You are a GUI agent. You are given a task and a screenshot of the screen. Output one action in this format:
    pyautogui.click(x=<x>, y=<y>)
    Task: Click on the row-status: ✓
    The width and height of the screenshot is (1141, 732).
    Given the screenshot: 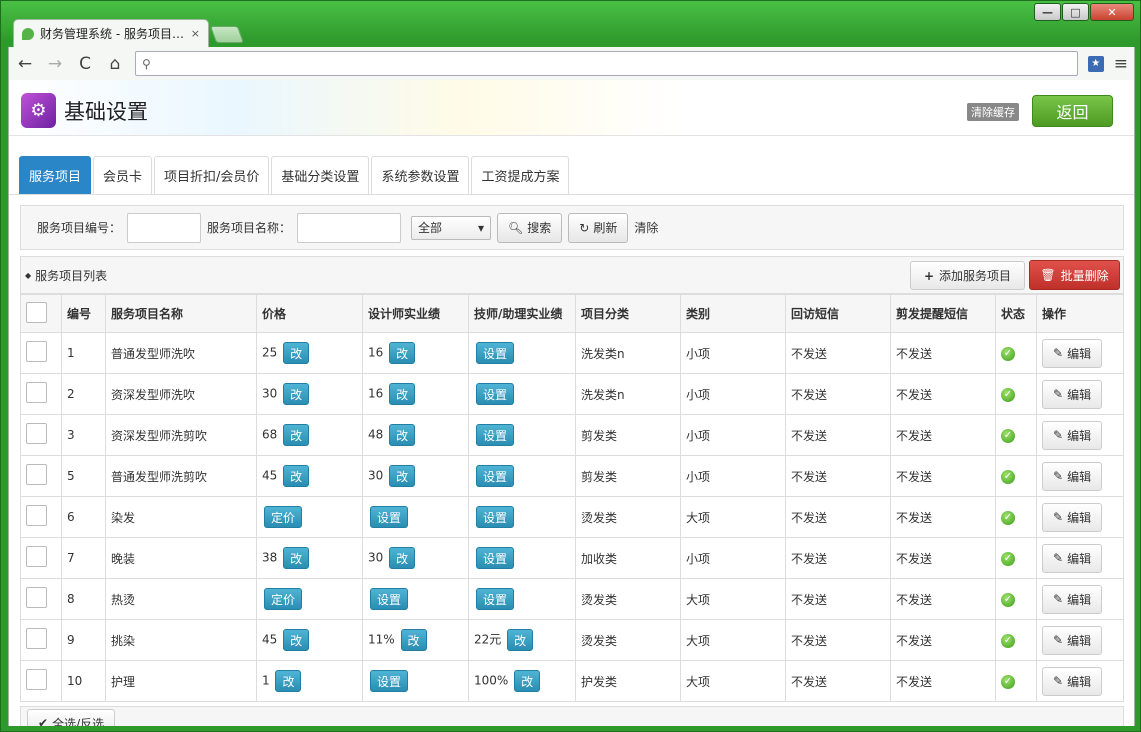 What is the action you would take?
    pyautogui.click(x=1016, y=517)
    